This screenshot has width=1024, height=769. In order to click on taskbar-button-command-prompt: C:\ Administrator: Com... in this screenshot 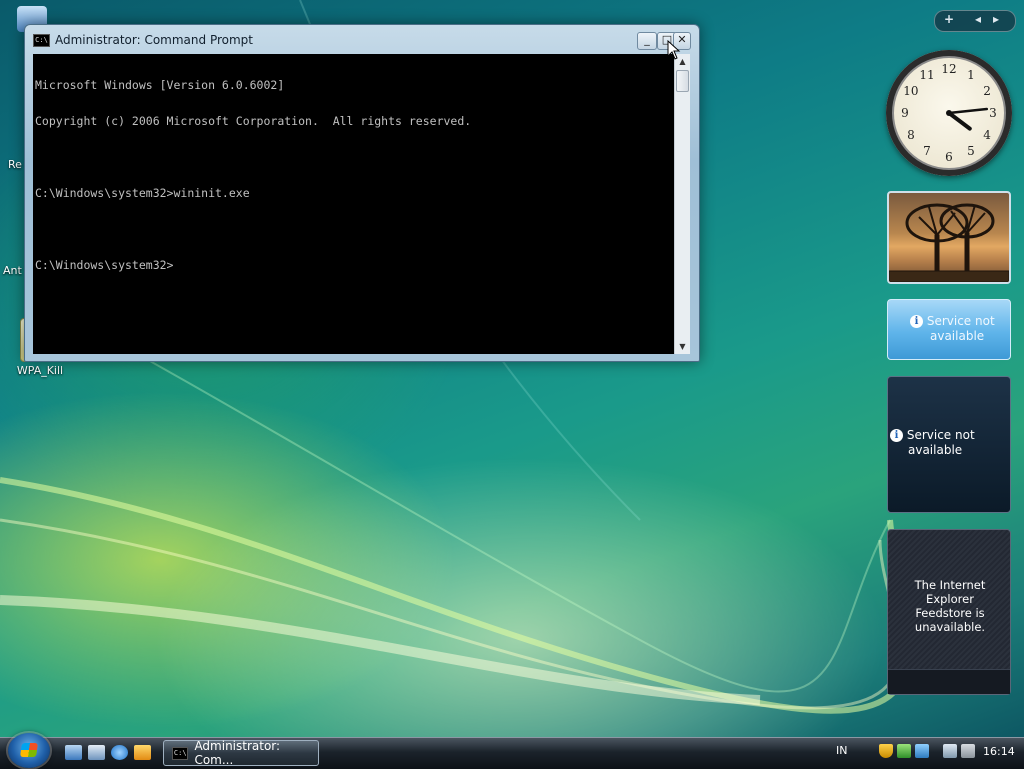, I will do `click(241, 753)`.